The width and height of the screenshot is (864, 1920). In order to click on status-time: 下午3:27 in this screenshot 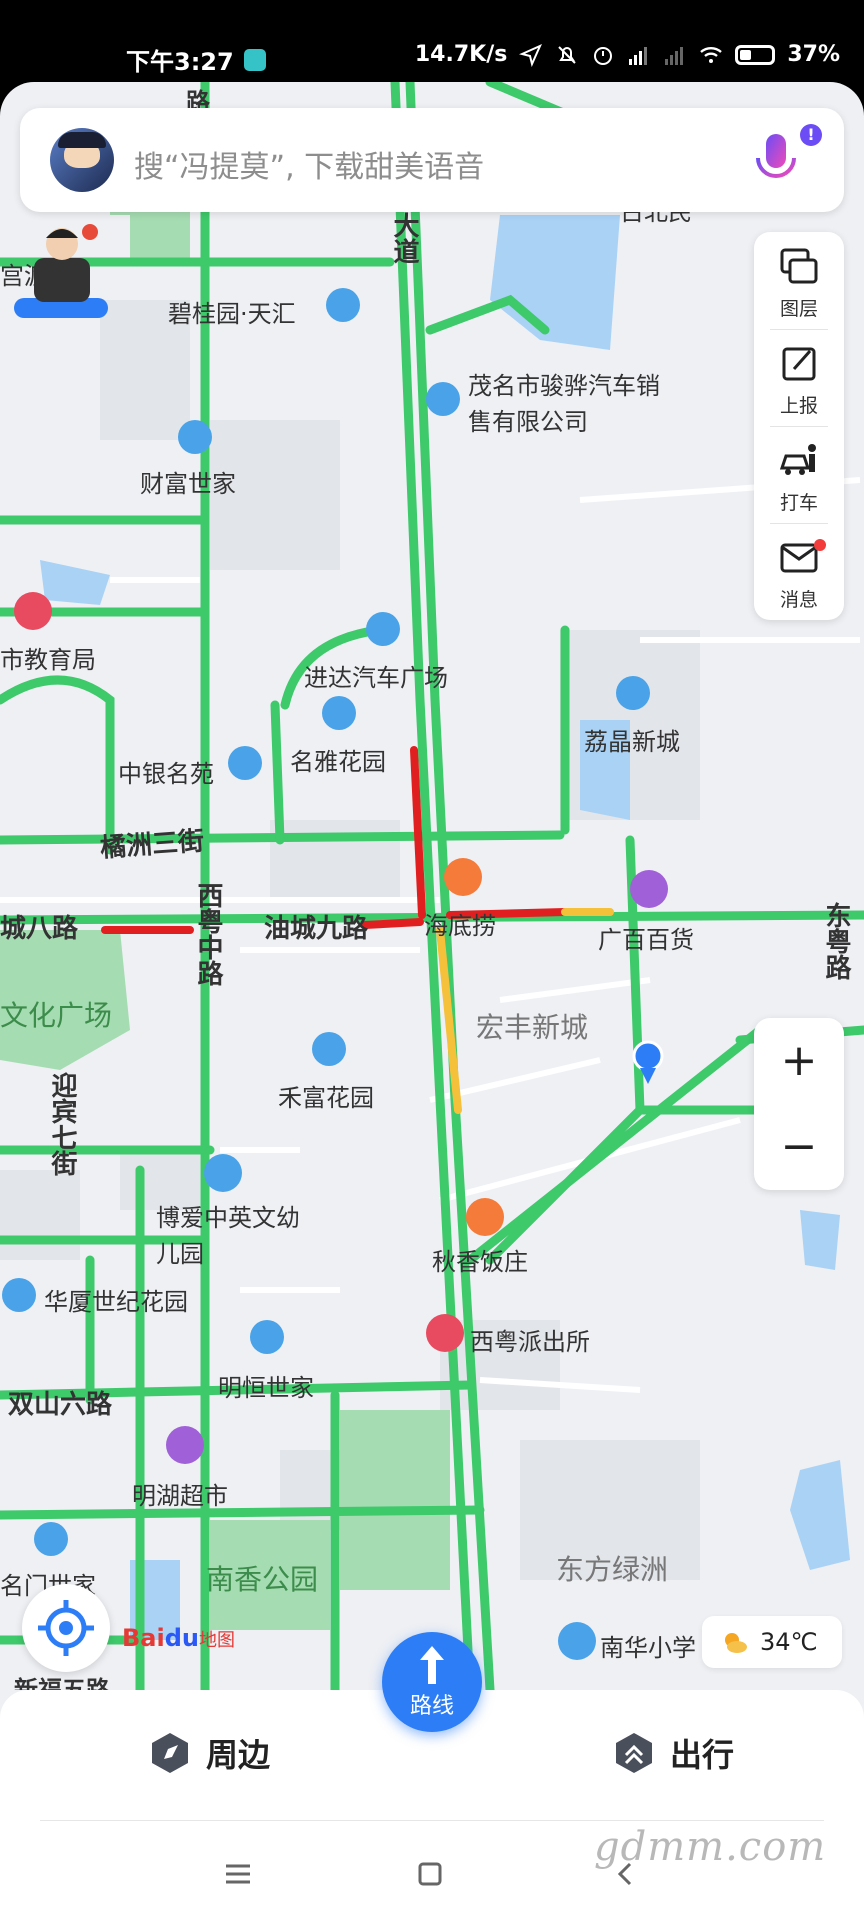, I will do `click(180, 62)`.